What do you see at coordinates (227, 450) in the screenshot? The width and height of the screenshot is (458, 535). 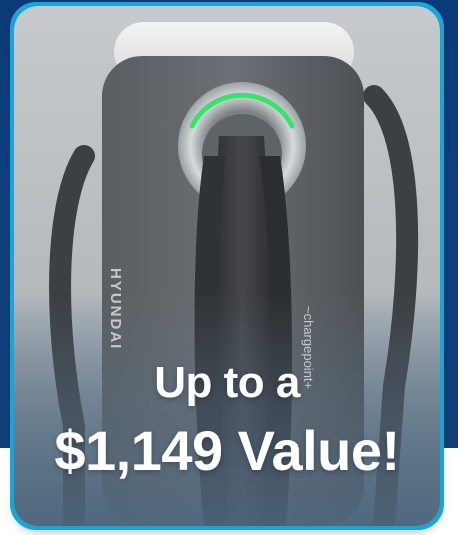 I see `headline-line-2: $1,149 Value!` at bounding box center [227, 450].